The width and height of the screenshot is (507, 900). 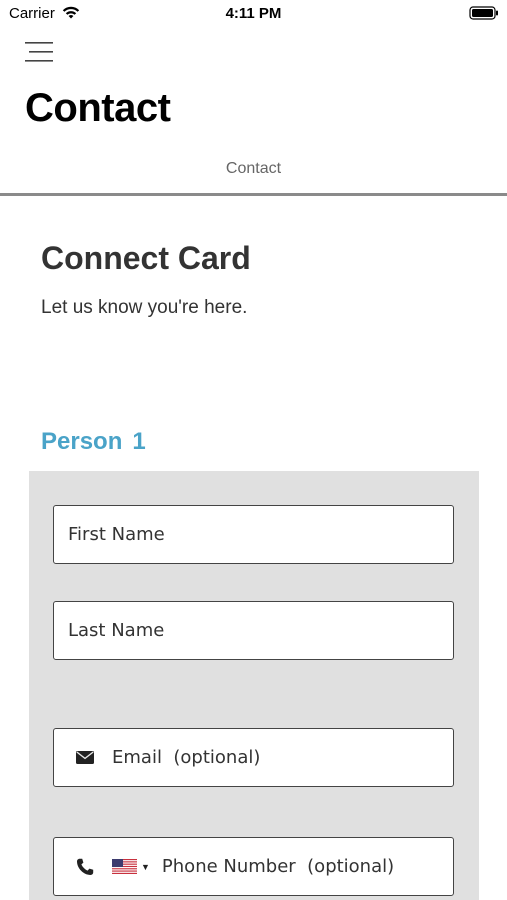 I want to click on person-number: 1, so click(x=139, y=441).